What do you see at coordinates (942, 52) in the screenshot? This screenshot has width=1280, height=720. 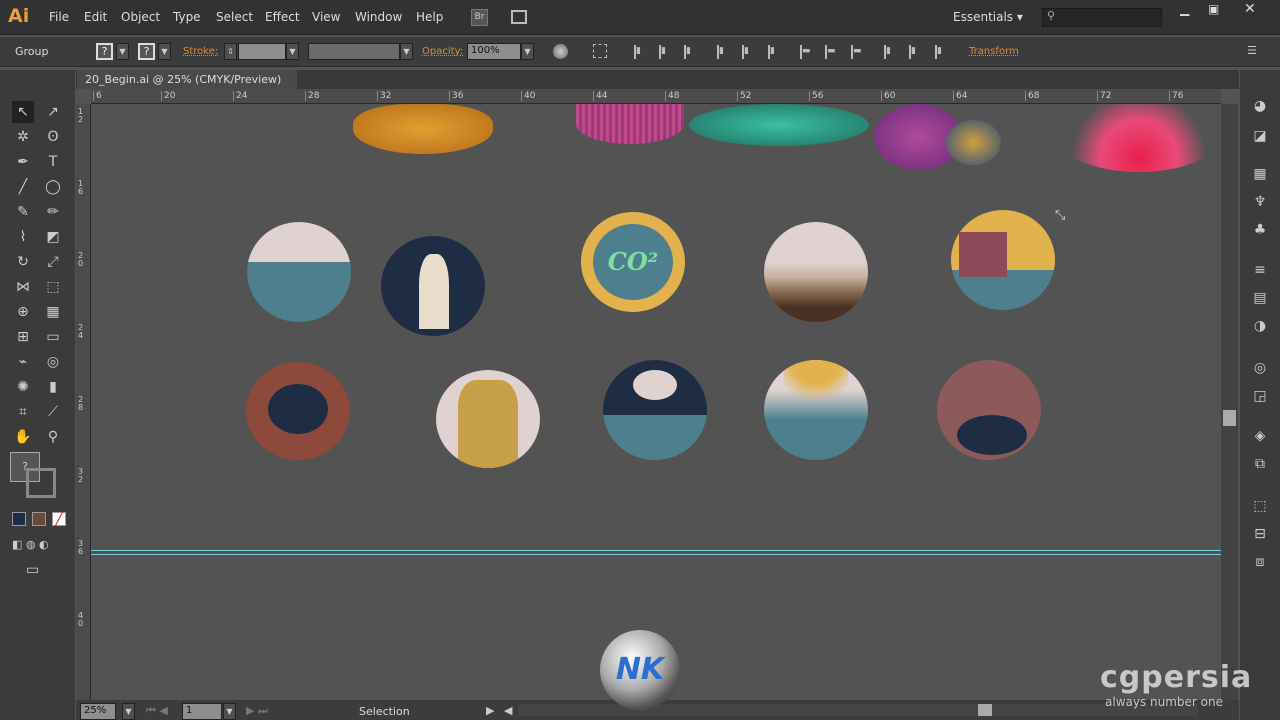 I see `distribute-right-icon: ▮` at bounding box center [942, 52].